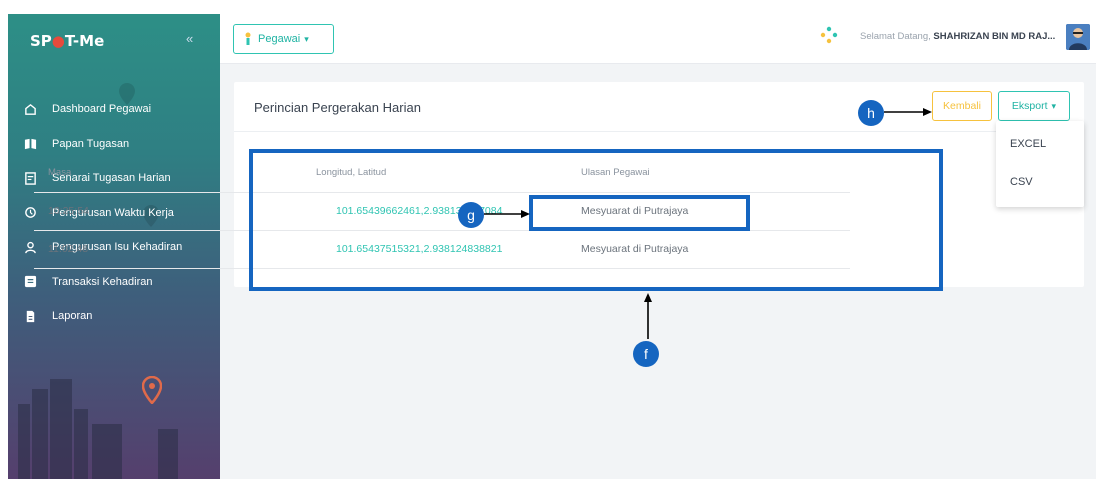 This screenshot has width=1096, height=479. I want to click on spinner-decoration-icon, so click(829, 35).